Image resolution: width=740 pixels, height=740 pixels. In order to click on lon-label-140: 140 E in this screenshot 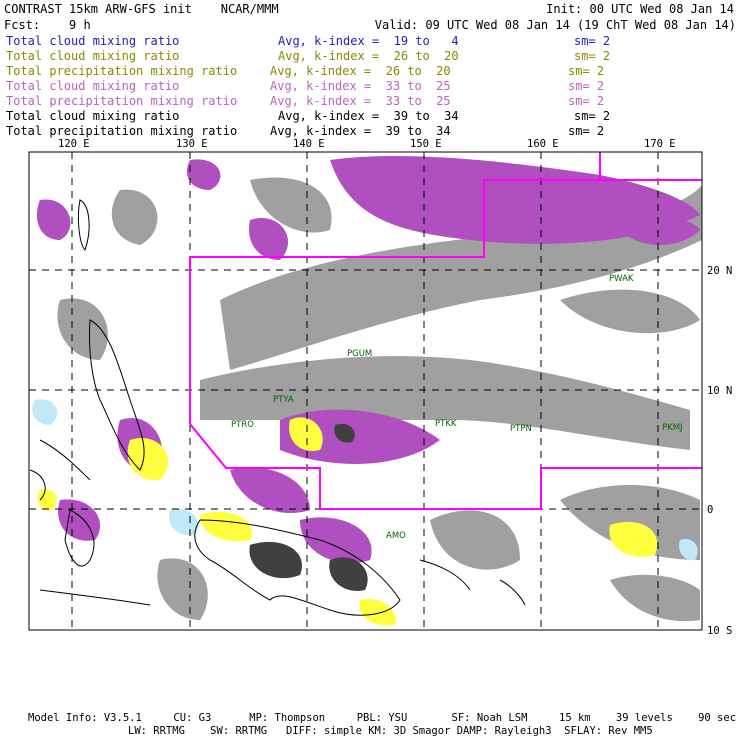, I will do `click(309, 144)`.